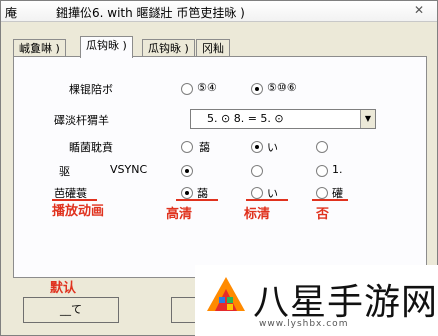 Image resolution: width=438 pixels, height=336 pixels. What do you see at coordinates (345, 302) in the screenshot?
I see `watermark-text: 八星手游网` at bounding box center [345, 302].